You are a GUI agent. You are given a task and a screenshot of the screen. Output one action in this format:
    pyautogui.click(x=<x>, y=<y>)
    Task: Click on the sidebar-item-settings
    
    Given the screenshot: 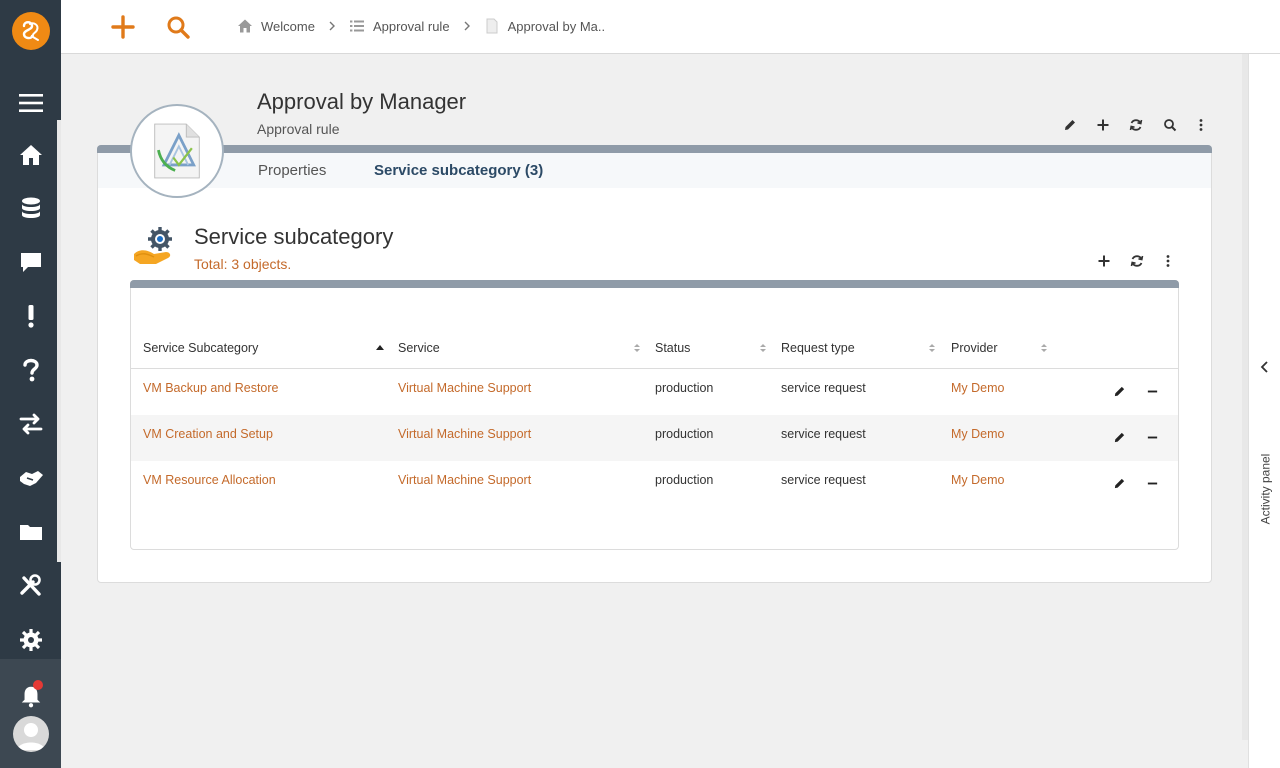 What is the action you would take?
    pyautogui.click(x=30, y=640)
    